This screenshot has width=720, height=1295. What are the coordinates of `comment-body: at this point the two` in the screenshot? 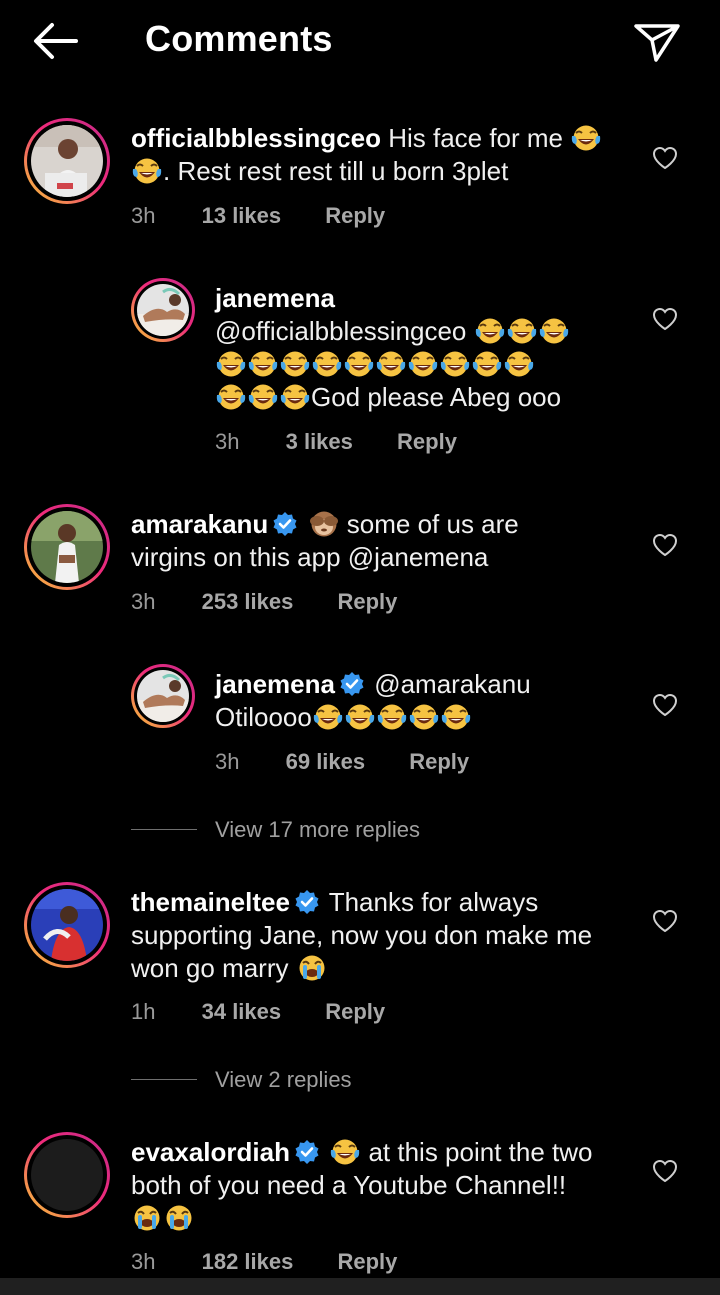 It's located at (480, 1152).